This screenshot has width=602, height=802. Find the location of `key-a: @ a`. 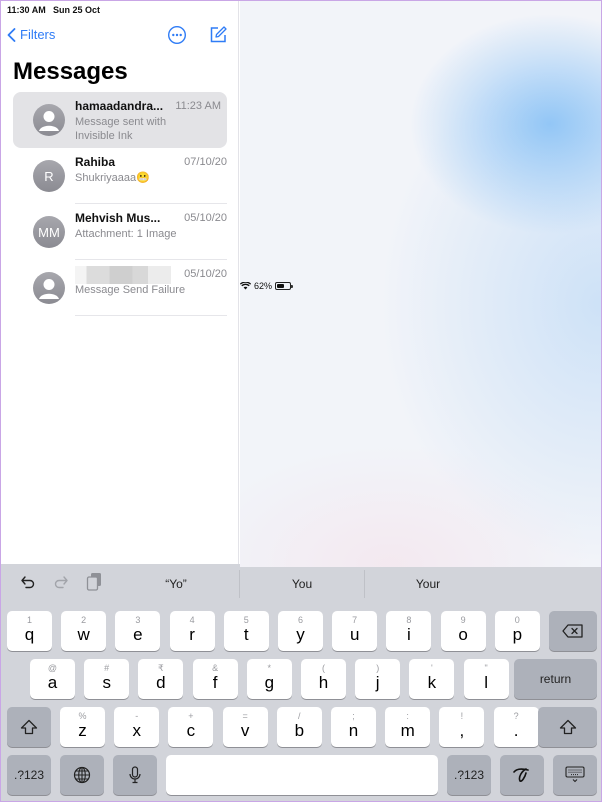

key-a: @ a is located at coordinates (52, 679).